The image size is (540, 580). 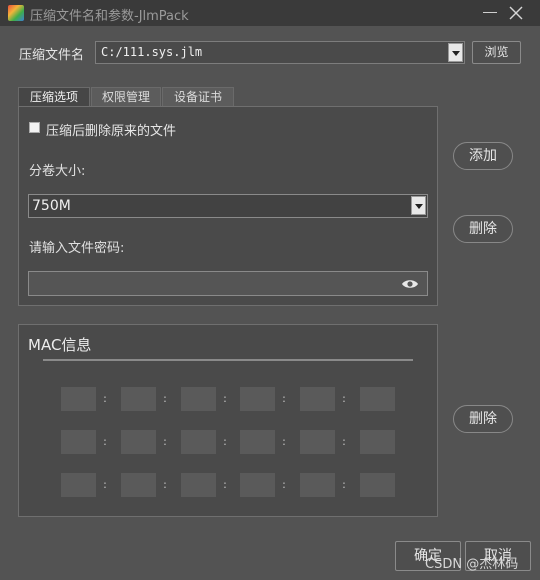 I want to click on tab-permissions: 权限管理, so click(x=126, y=97).